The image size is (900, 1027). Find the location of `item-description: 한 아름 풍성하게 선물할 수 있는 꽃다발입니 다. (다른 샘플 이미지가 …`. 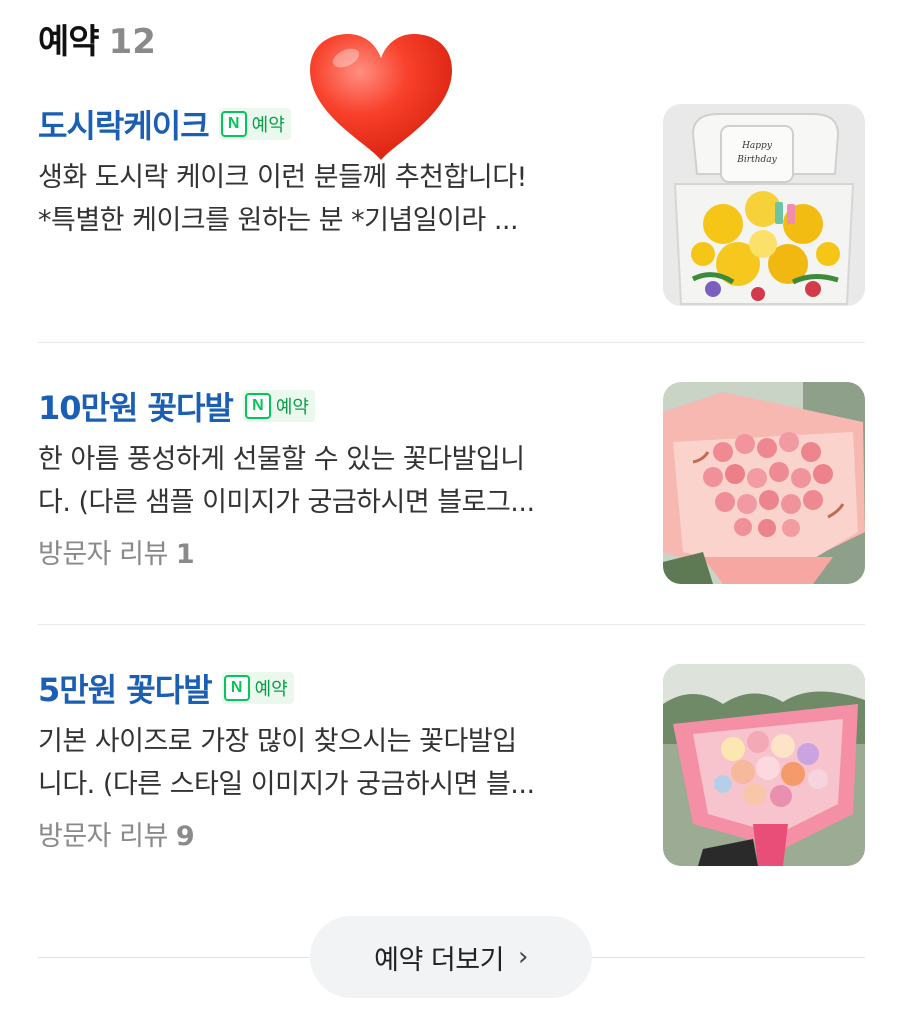

item-description: 한 아름 풍성하게 선물할 수 있는 꽃다발입니 다. (다른 샘플 이미지가 … is located at coordinates (333, 481).